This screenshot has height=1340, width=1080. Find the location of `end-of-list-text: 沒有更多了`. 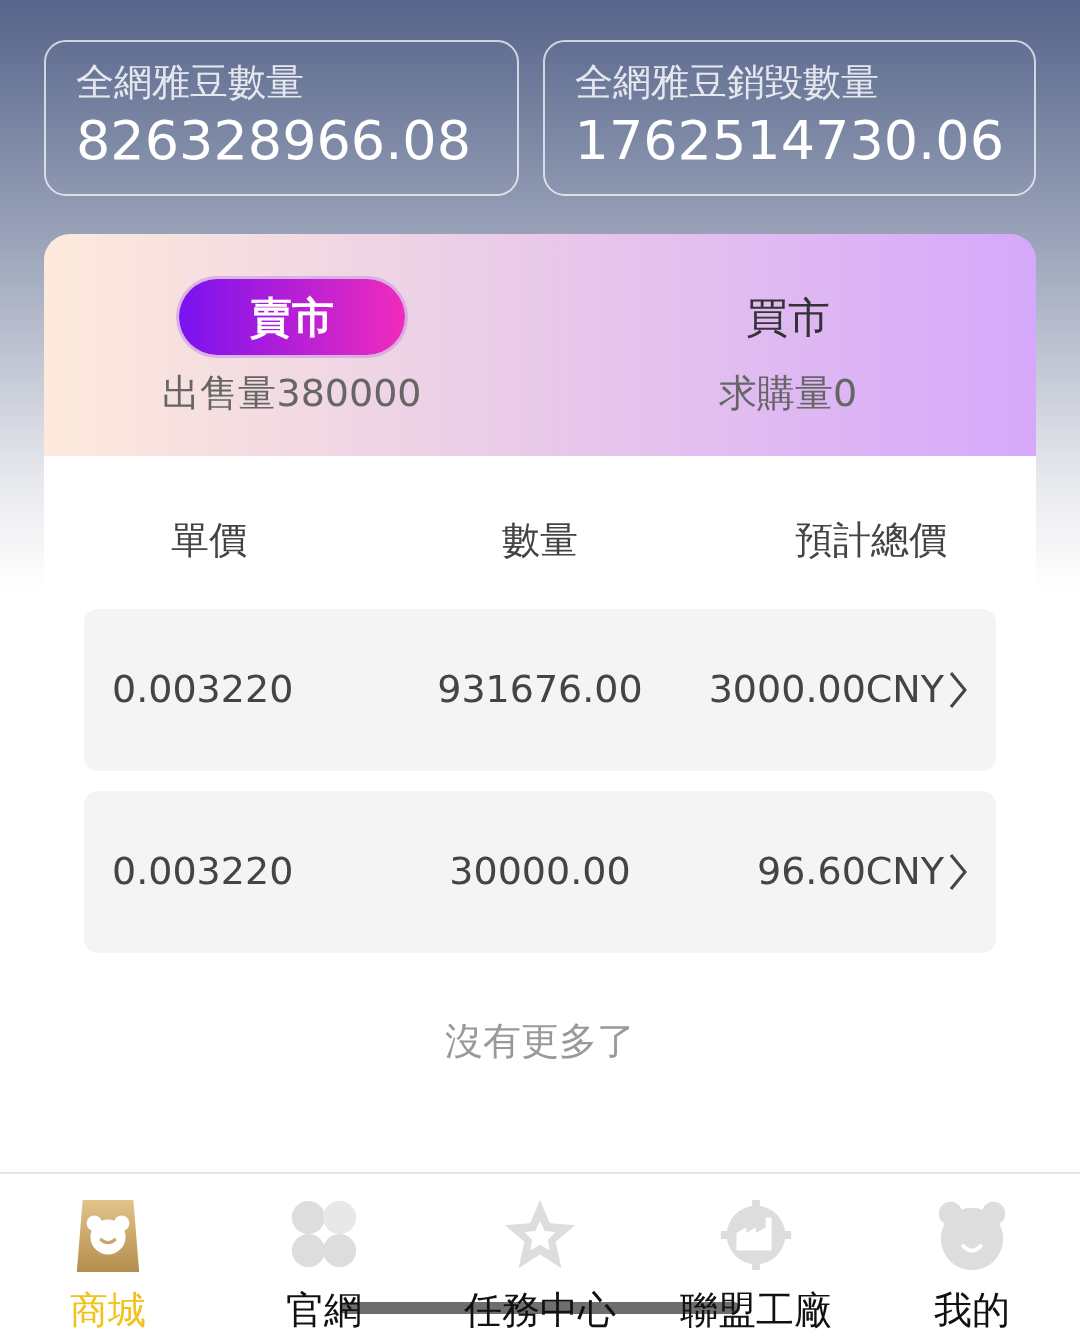

end-of-list-text: 沒有更多了 is located at coordinates (540, 1041).